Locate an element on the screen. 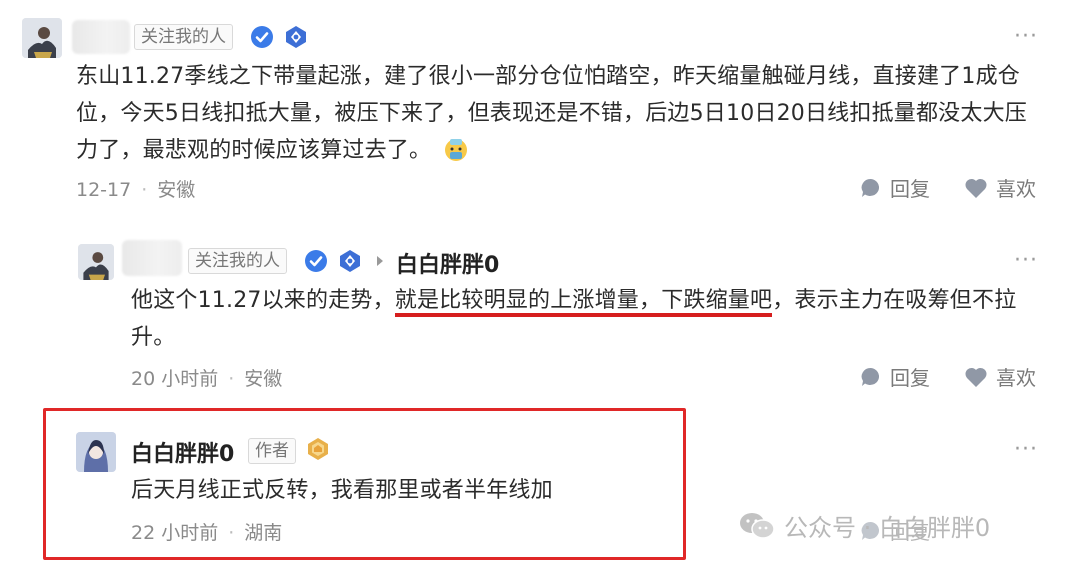 Image resolution: width=1080 pixels, height=567 pixels. author-tag: 作者 is located at coordinates (272, 451).